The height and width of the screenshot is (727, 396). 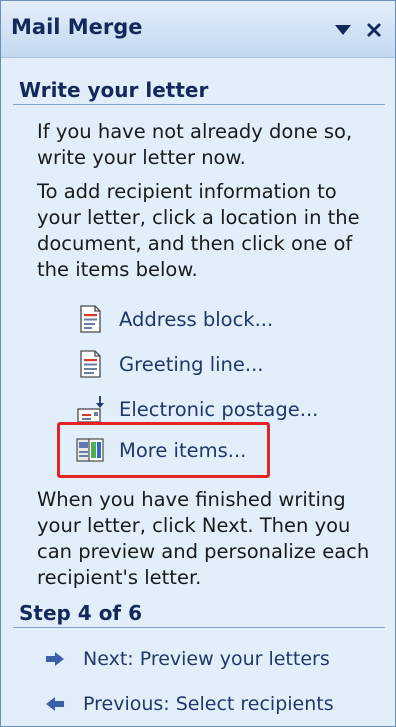 I want to click on text-line: recipient's letter., so click(x=119, y=577).